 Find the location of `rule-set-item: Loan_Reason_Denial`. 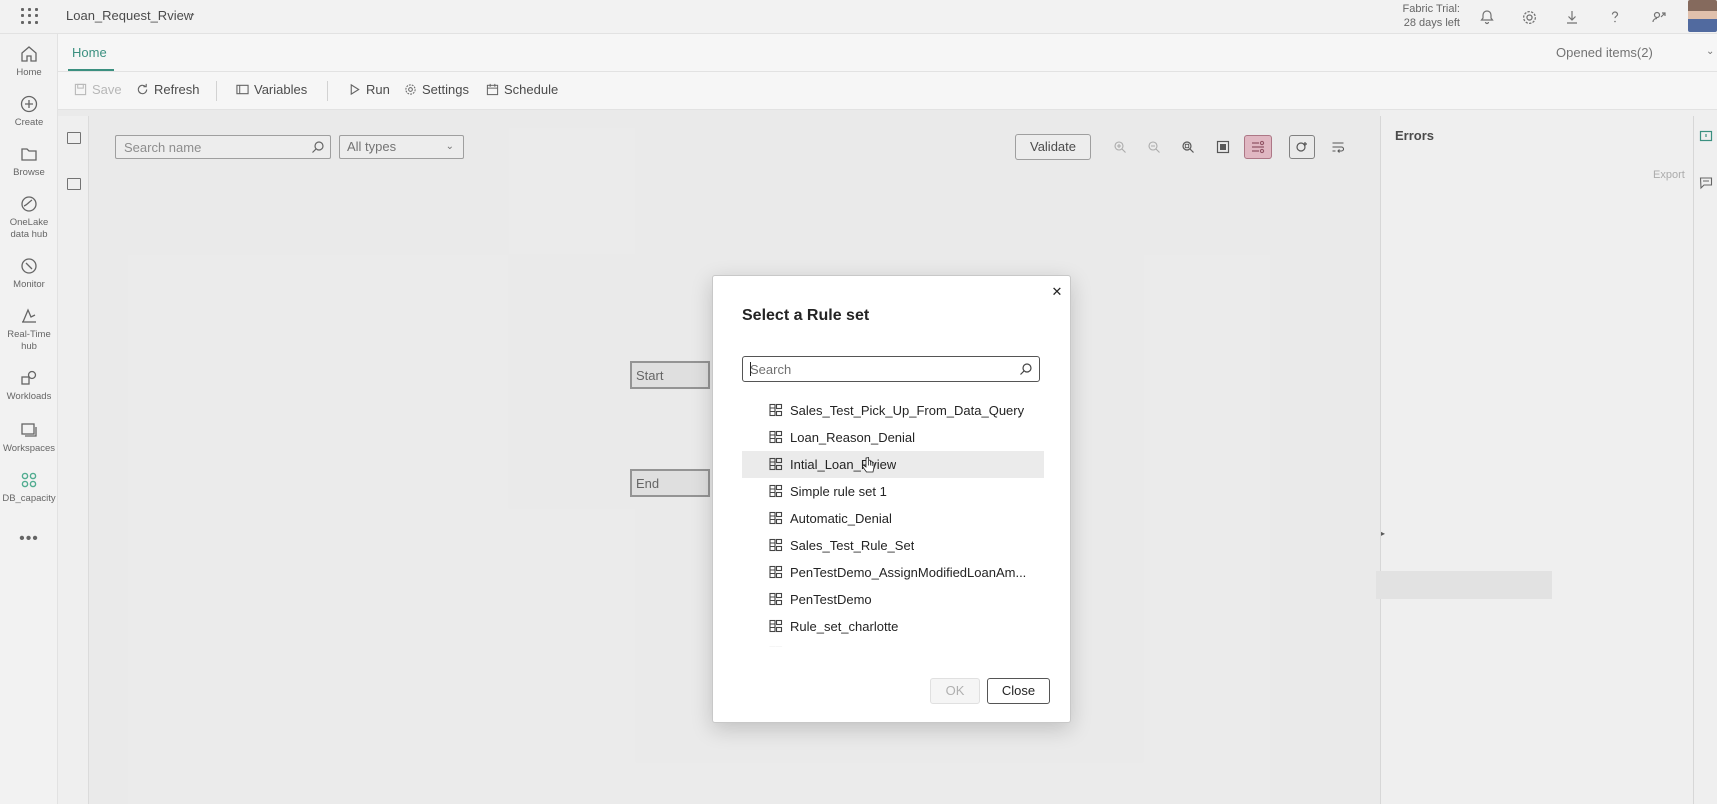

rule-set-item: Loan_Reason_Denial is located at coordinates (893, 437).